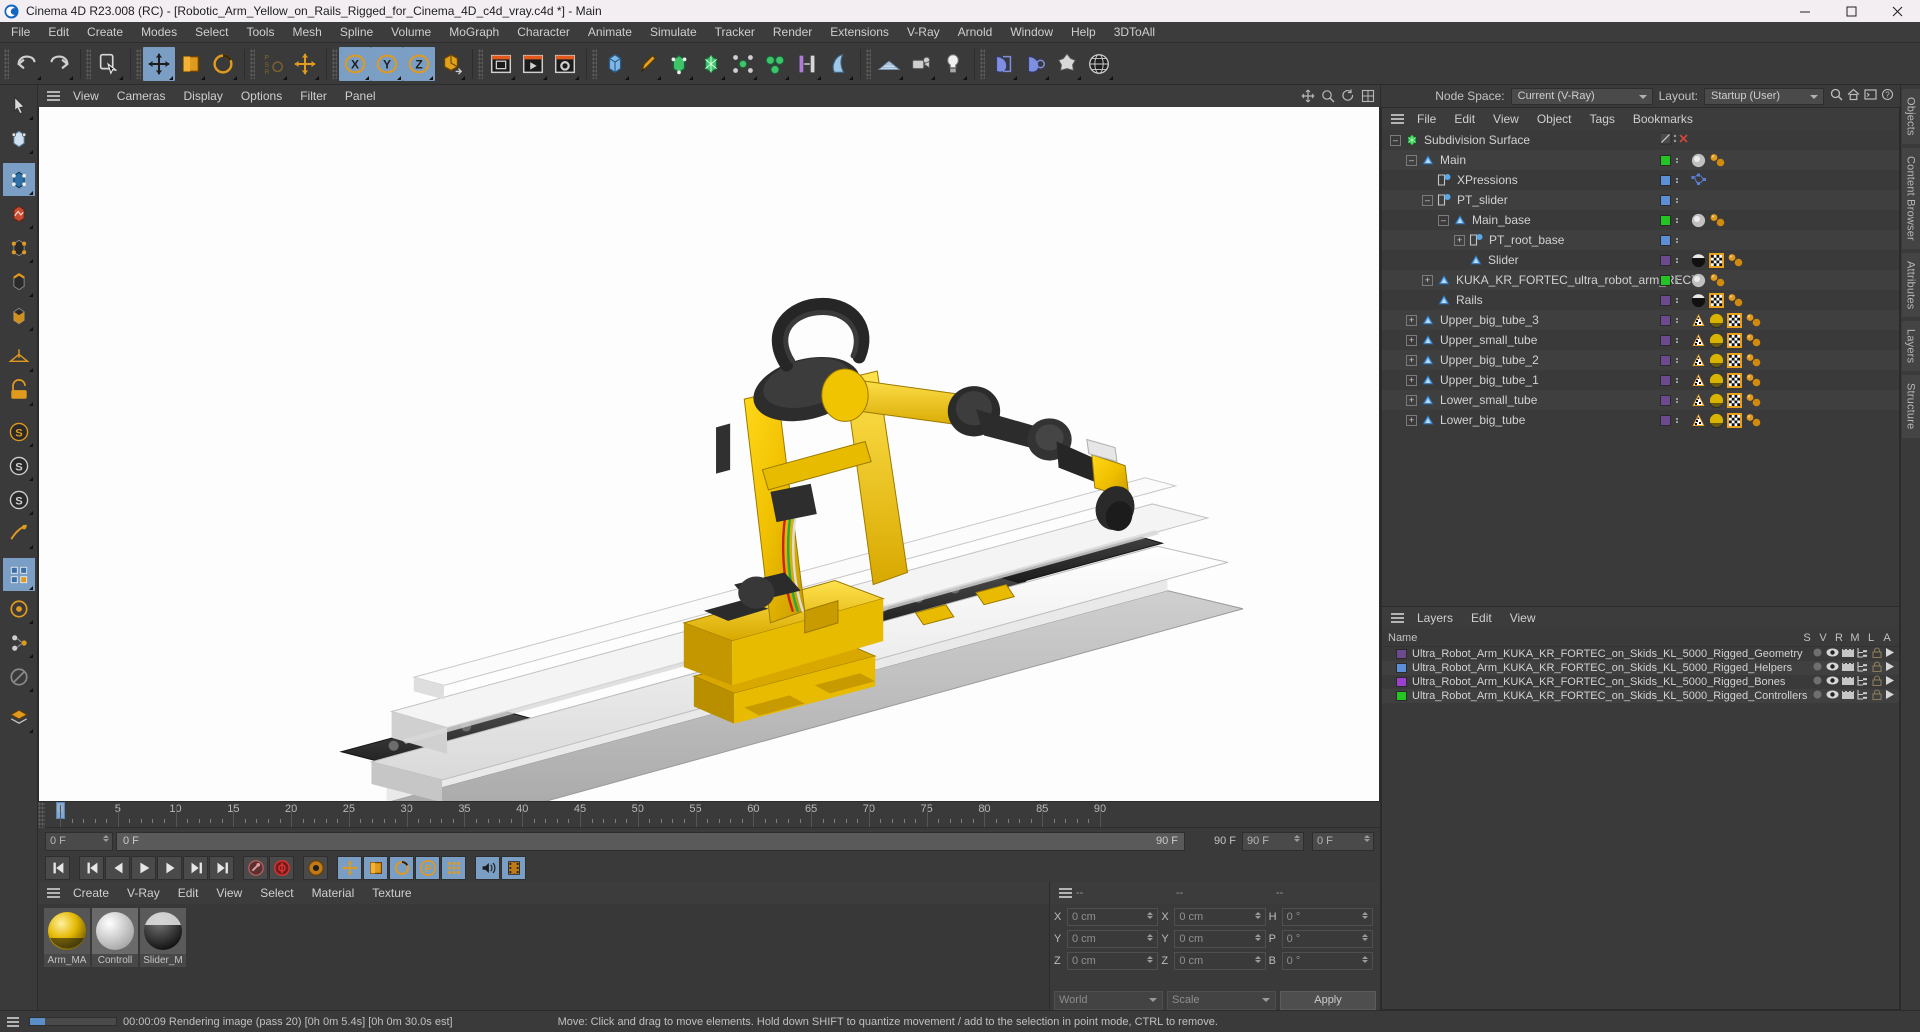 This screenshot has width=1920, height=1032. Describe the element at coordinates (565, 64) in the screenshot. I see `render-settings-button` at that location.